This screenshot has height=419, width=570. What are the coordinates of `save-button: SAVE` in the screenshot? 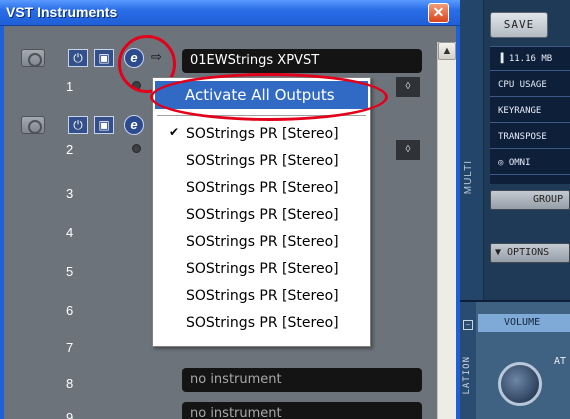 It's located at (519, 25).